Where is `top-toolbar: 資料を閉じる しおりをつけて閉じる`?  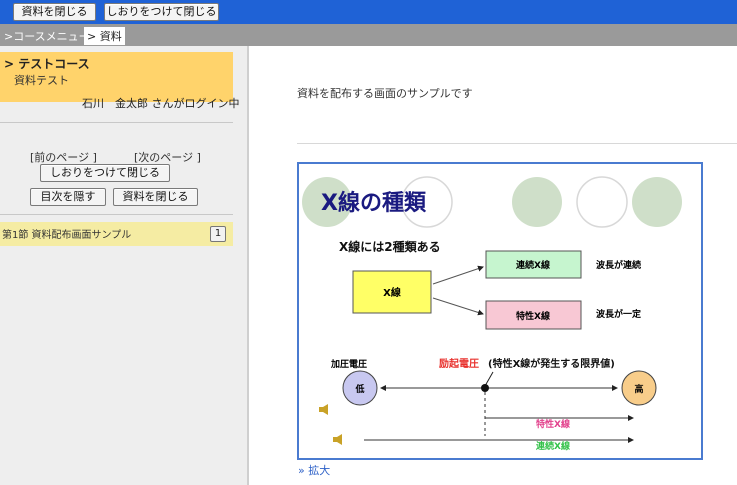 top-toolbar: 資料を閉じる しおりをつけて閉じる is located at coordinates (368, 12).